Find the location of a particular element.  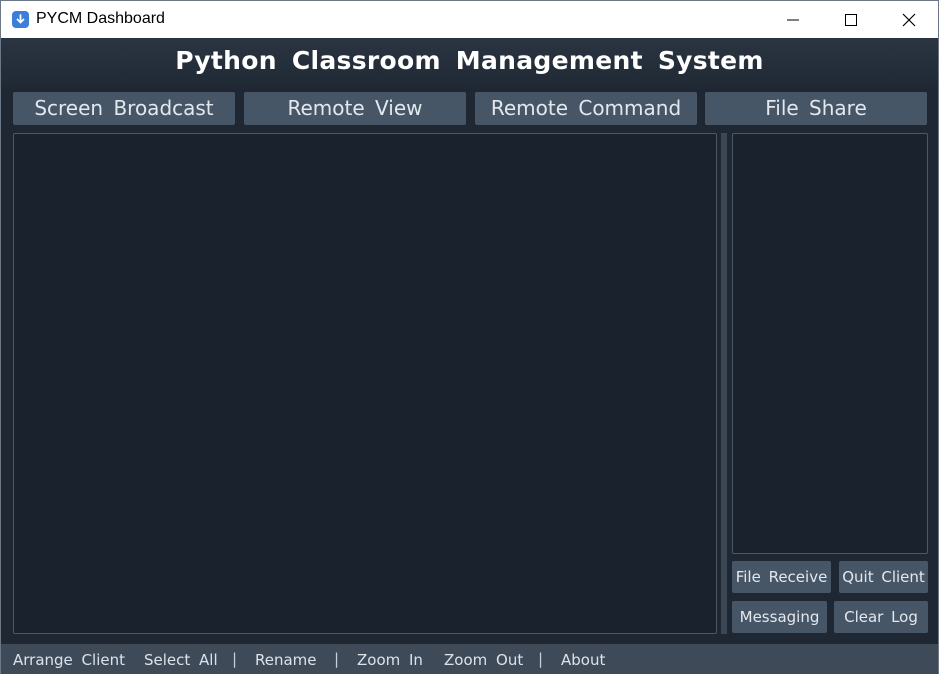

select-all-menu: Select All is located at coordinates (181, 660).